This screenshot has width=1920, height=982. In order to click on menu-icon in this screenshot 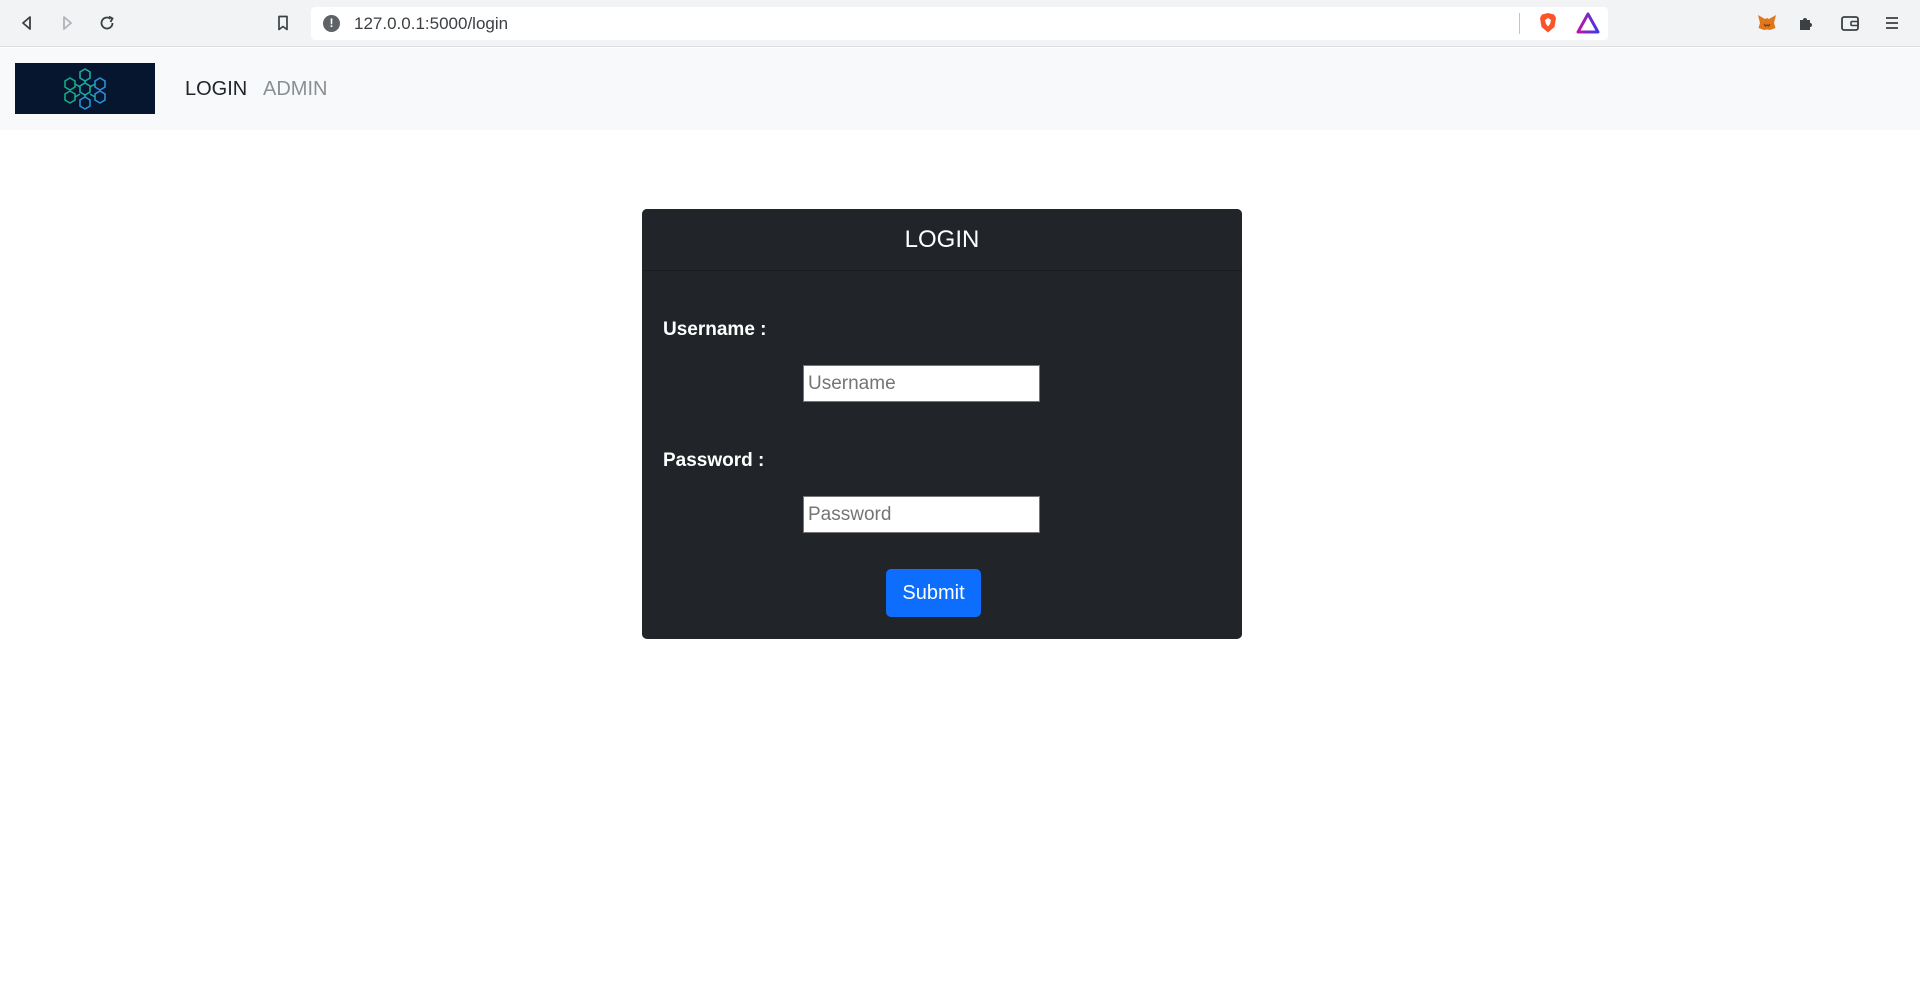, I will do `click(1892, 23)`.